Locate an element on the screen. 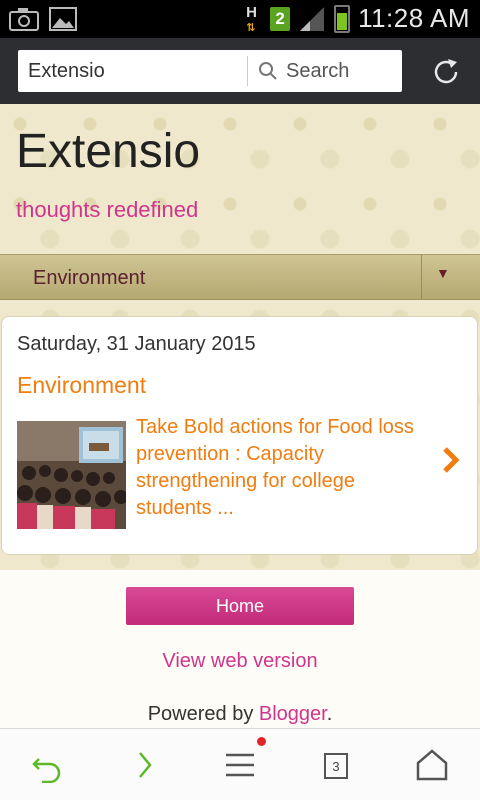  browser-bottom-bar: 3 is located at coordinates (240, 764).